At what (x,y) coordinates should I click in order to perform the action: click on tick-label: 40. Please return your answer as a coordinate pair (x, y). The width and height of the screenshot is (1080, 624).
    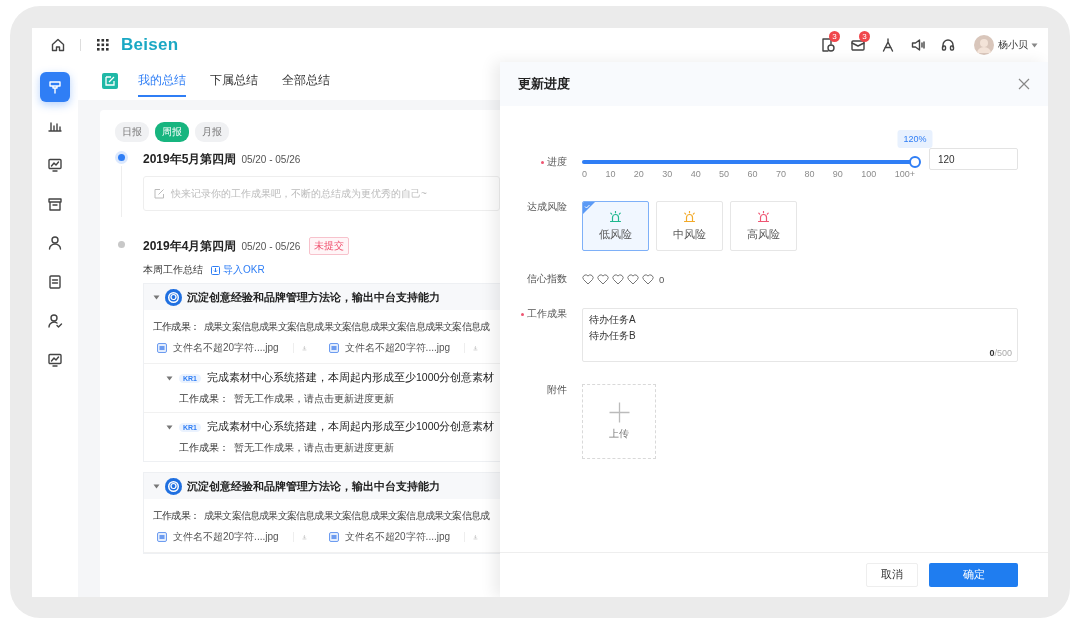
    Looking at the image, I should click on (695, 174).